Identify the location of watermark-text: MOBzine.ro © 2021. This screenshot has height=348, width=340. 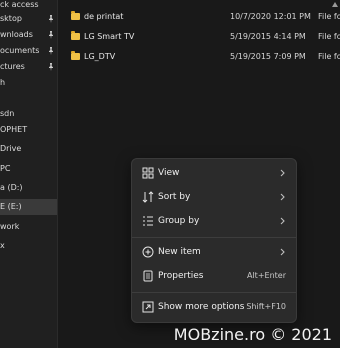
(252, 334).